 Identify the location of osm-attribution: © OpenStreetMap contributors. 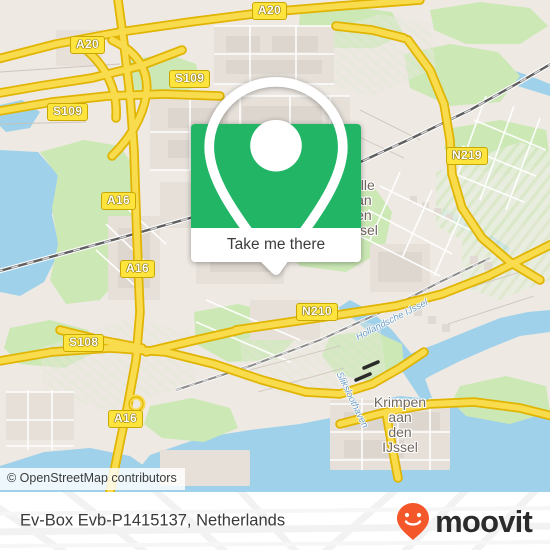
(92, 479).